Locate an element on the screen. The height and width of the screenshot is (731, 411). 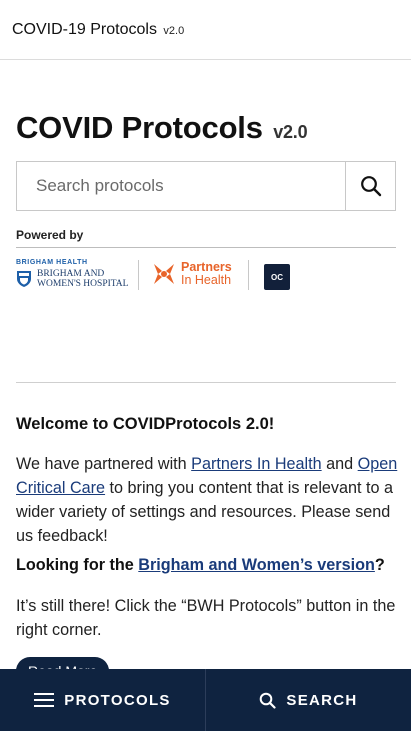
search-input is located at coordinates (182, 186).